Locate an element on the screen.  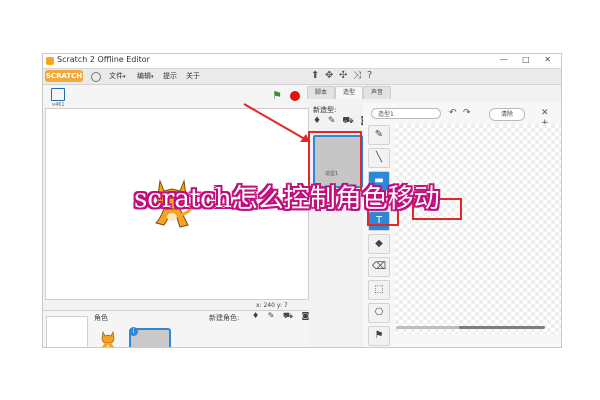
brush-icon: ✎ is located at coordinates (379, 135).